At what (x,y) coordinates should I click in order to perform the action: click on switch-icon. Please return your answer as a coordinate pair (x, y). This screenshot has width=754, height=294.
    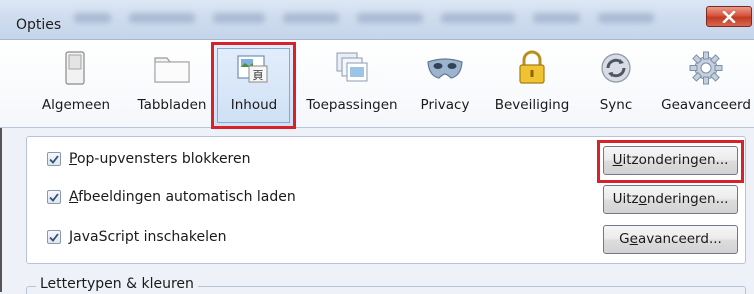
    Looking at the image, I should click on (75, 68).